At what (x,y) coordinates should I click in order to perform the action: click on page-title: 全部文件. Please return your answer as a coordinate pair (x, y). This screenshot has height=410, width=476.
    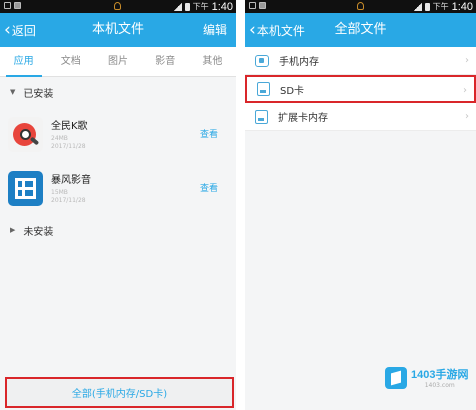
    Looking at the image, I should click on (360, 29).